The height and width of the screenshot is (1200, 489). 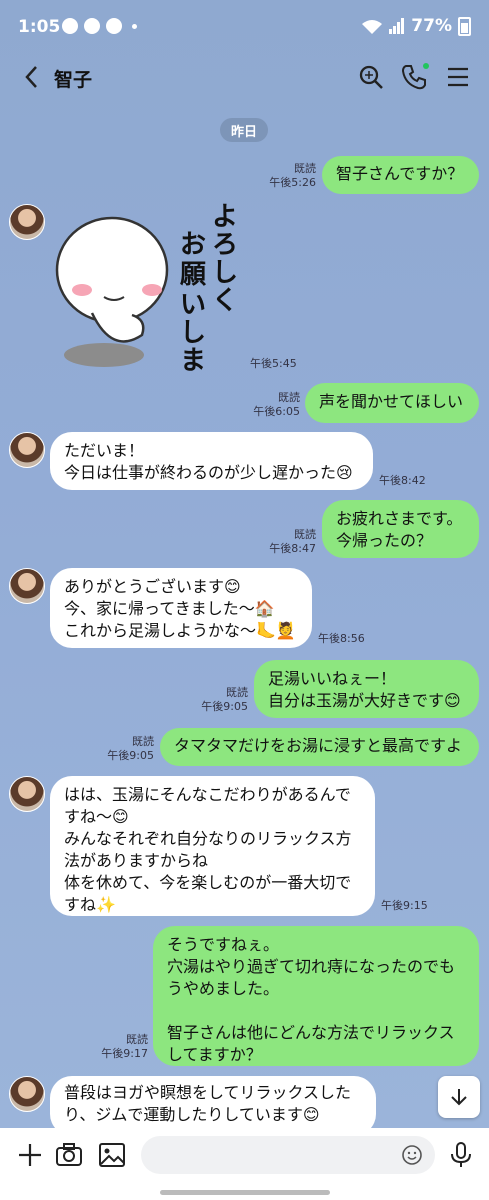 What do you see at coordinates (292, 541) in the screenshot?
I see `message-meta: 既読 午後8:47` at bounding box center [292, 541].